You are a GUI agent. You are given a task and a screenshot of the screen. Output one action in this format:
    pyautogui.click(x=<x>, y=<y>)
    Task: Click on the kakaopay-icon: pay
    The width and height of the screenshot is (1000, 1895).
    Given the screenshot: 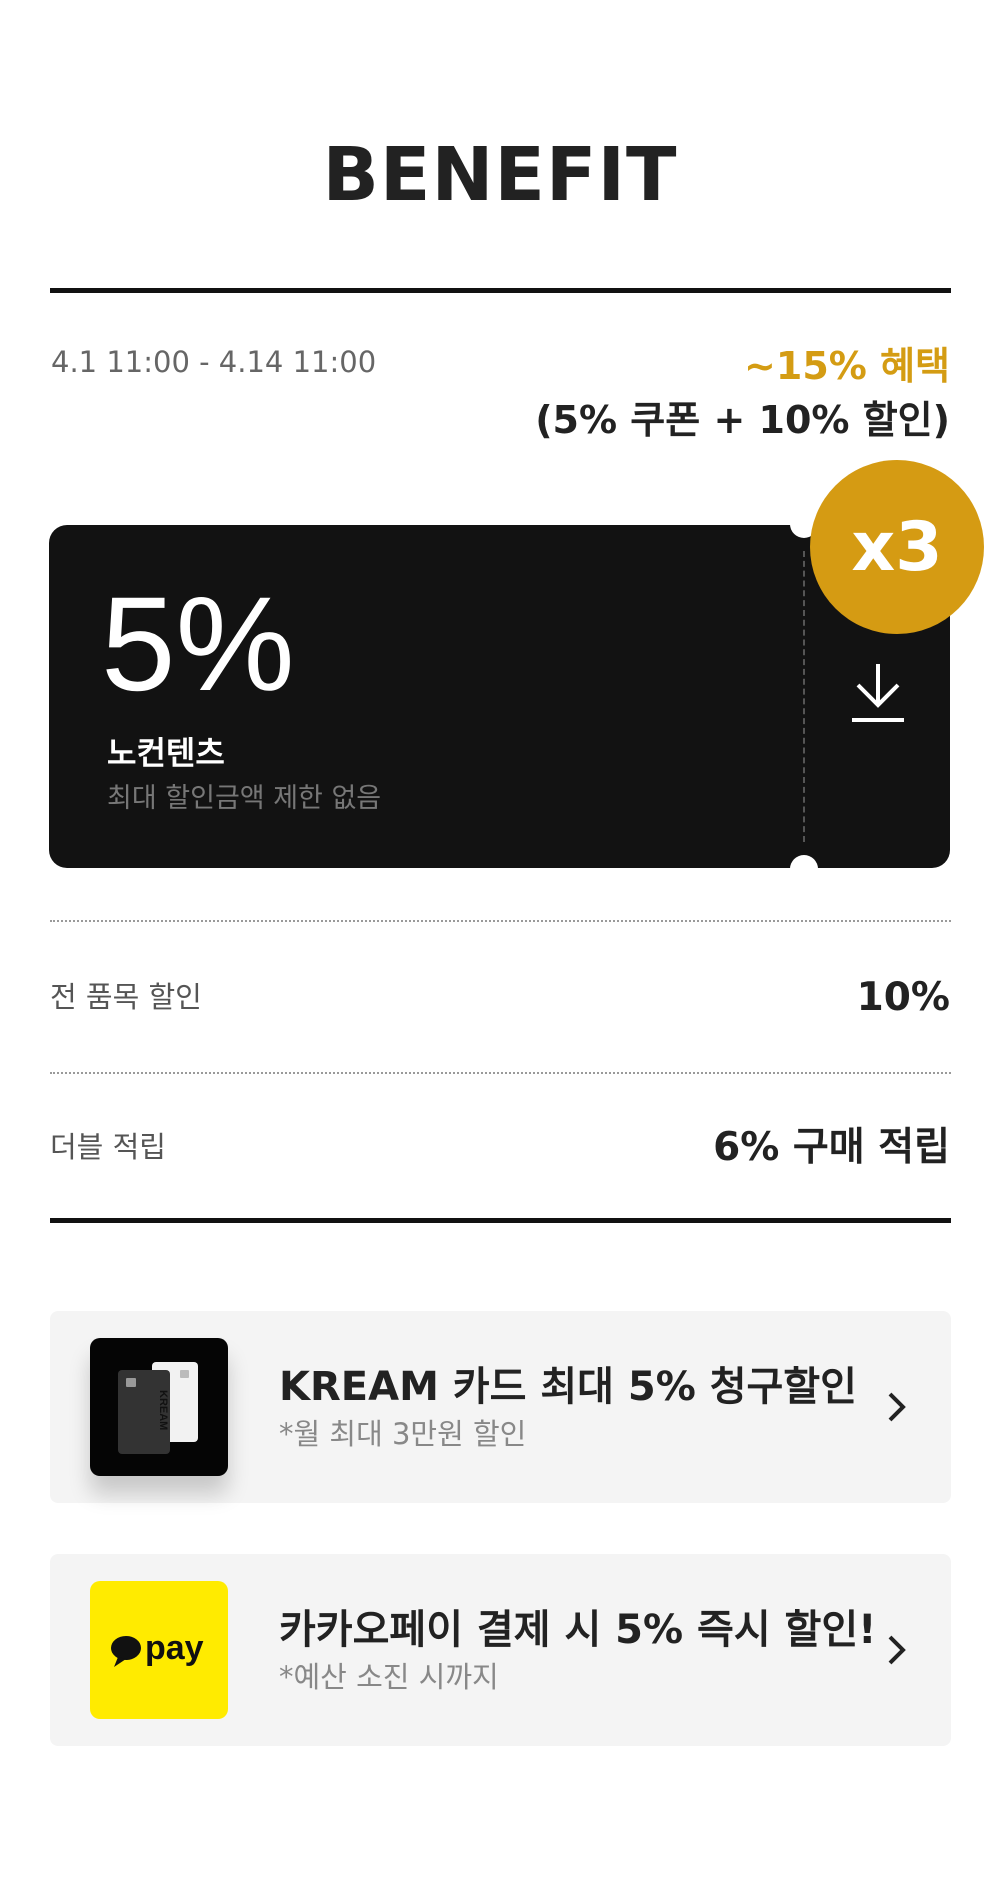 What is the action you would take?
    pyautogui.click(x=159, y=1650)
    